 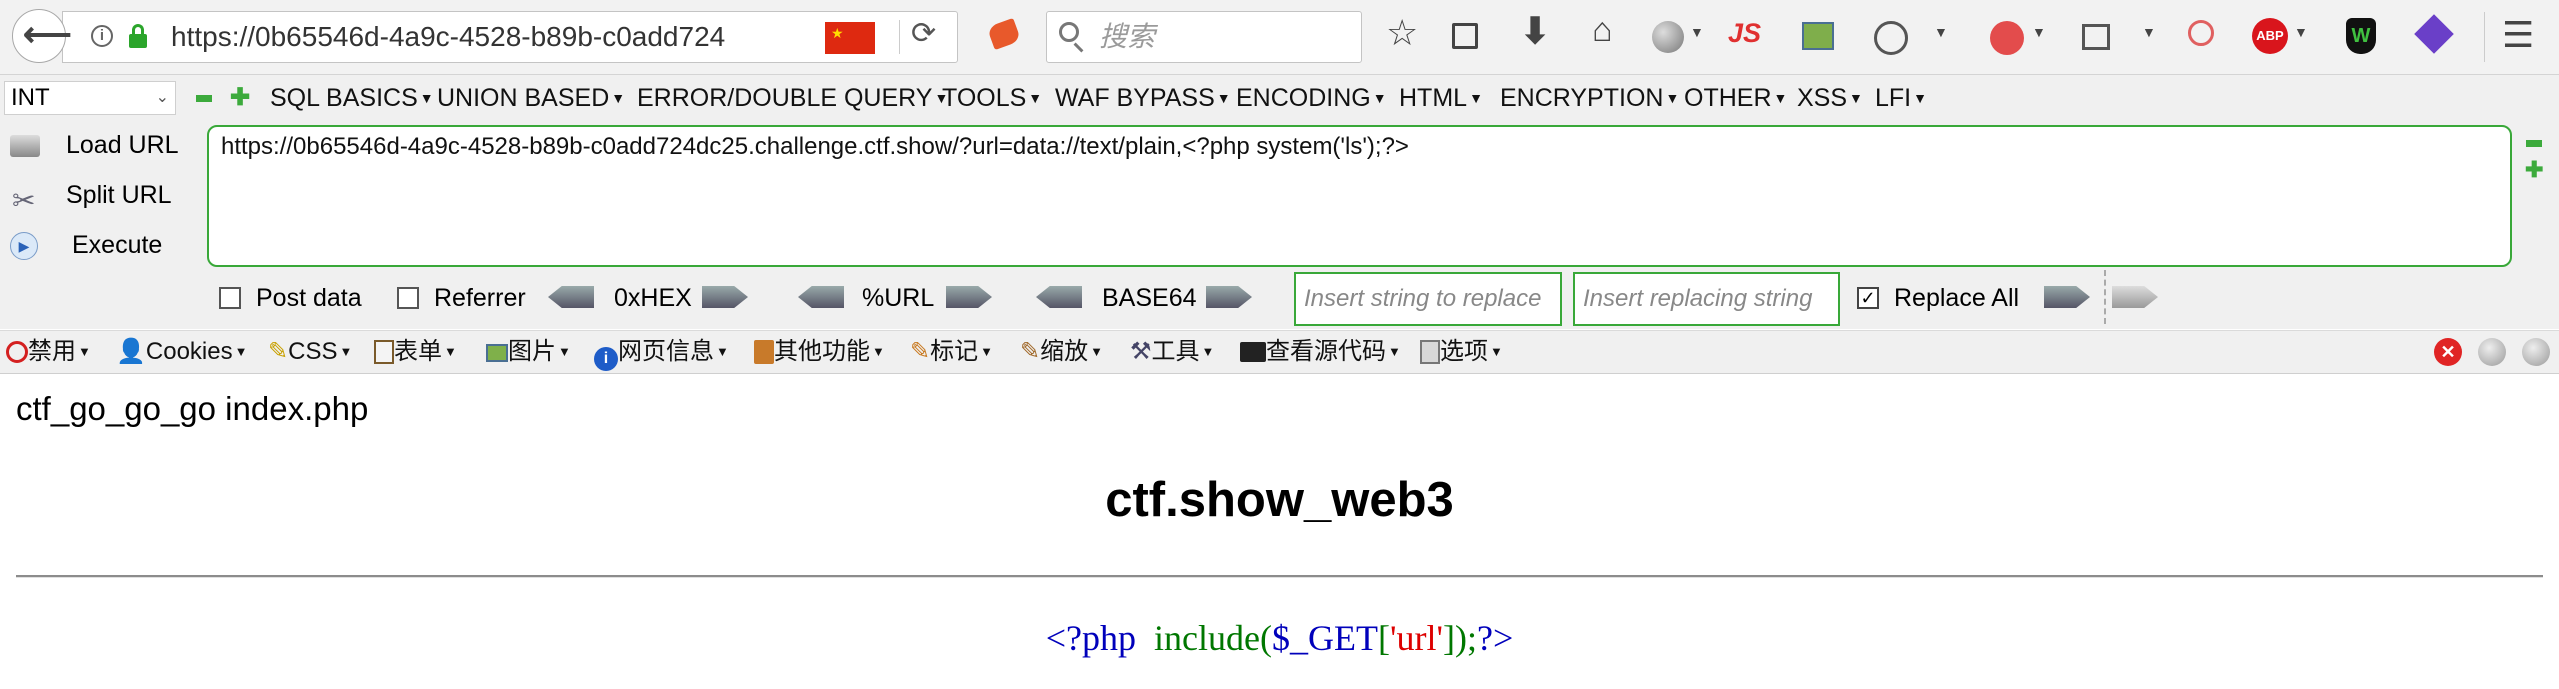 What do you see at coordinates (2096, 37) in the screenshot?
I see `screenshot-icon` at bounding box center [2096, 37].